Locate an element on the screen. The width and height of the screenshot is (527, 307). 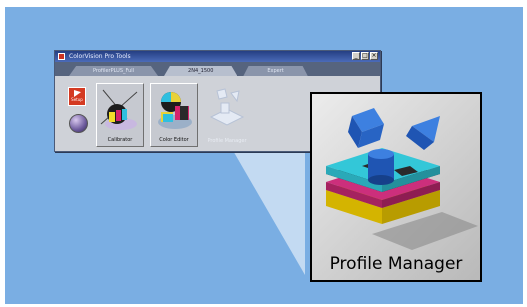
tab-2n4: 2N4_1500 is located at coordinates (201, 71).